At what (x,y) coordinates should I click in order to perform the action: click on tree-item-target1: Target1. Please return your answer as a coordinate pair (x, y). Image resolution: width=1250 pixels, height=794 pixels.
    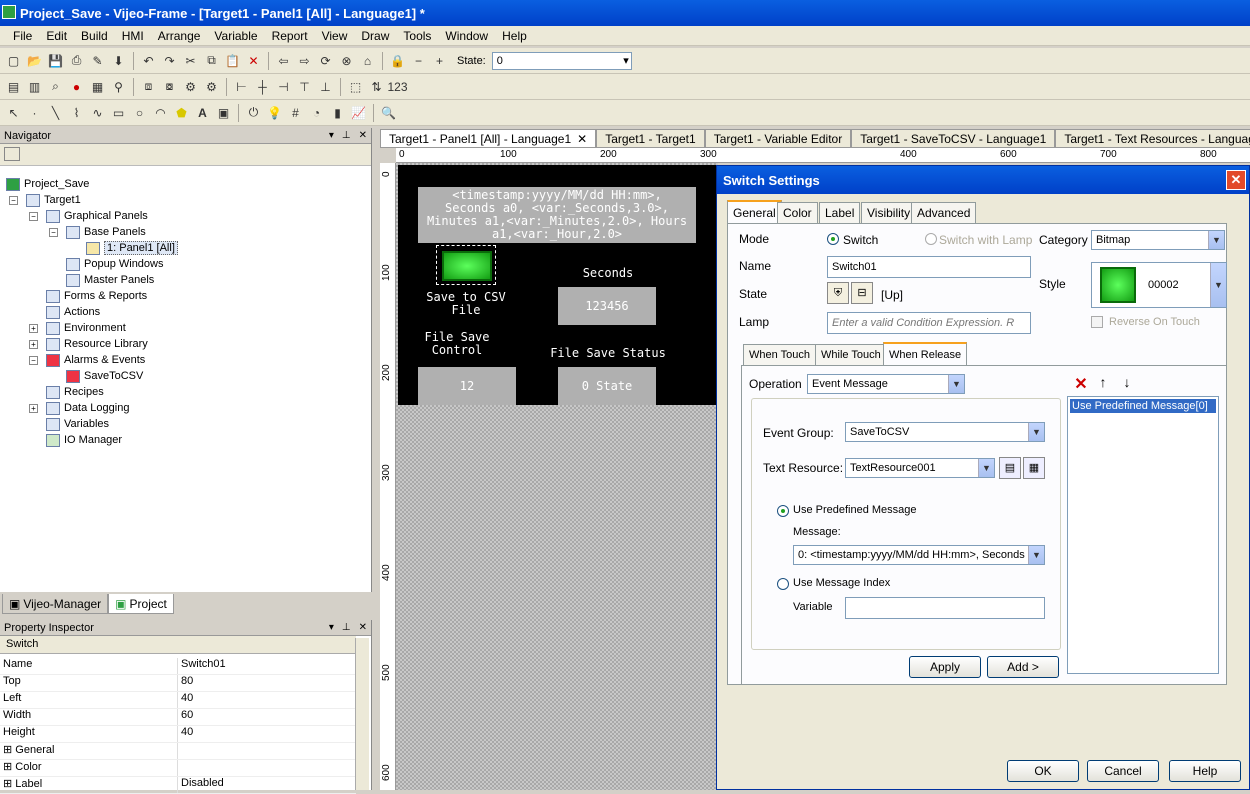
    Looking at the image, I should click on (53, 200).